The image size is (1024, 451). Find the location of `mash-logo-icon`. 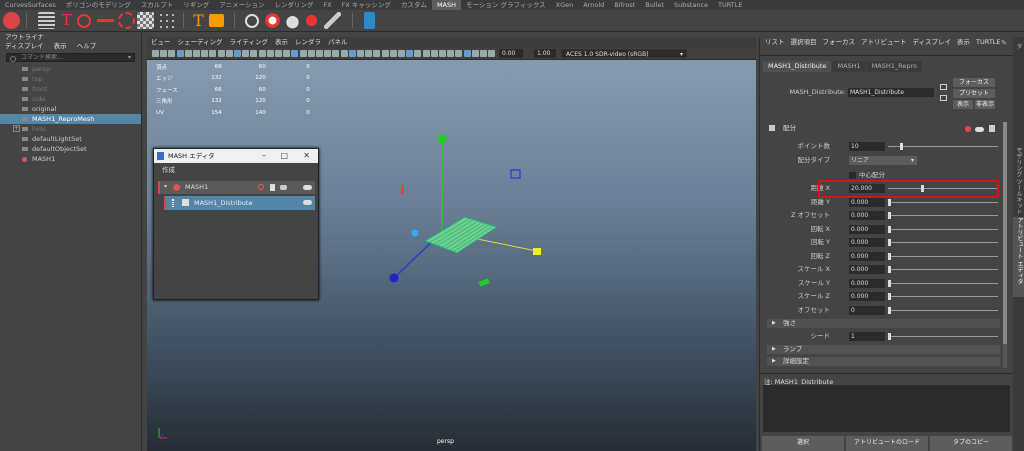

mash-logo-icon is located at coordinates (11, 20).